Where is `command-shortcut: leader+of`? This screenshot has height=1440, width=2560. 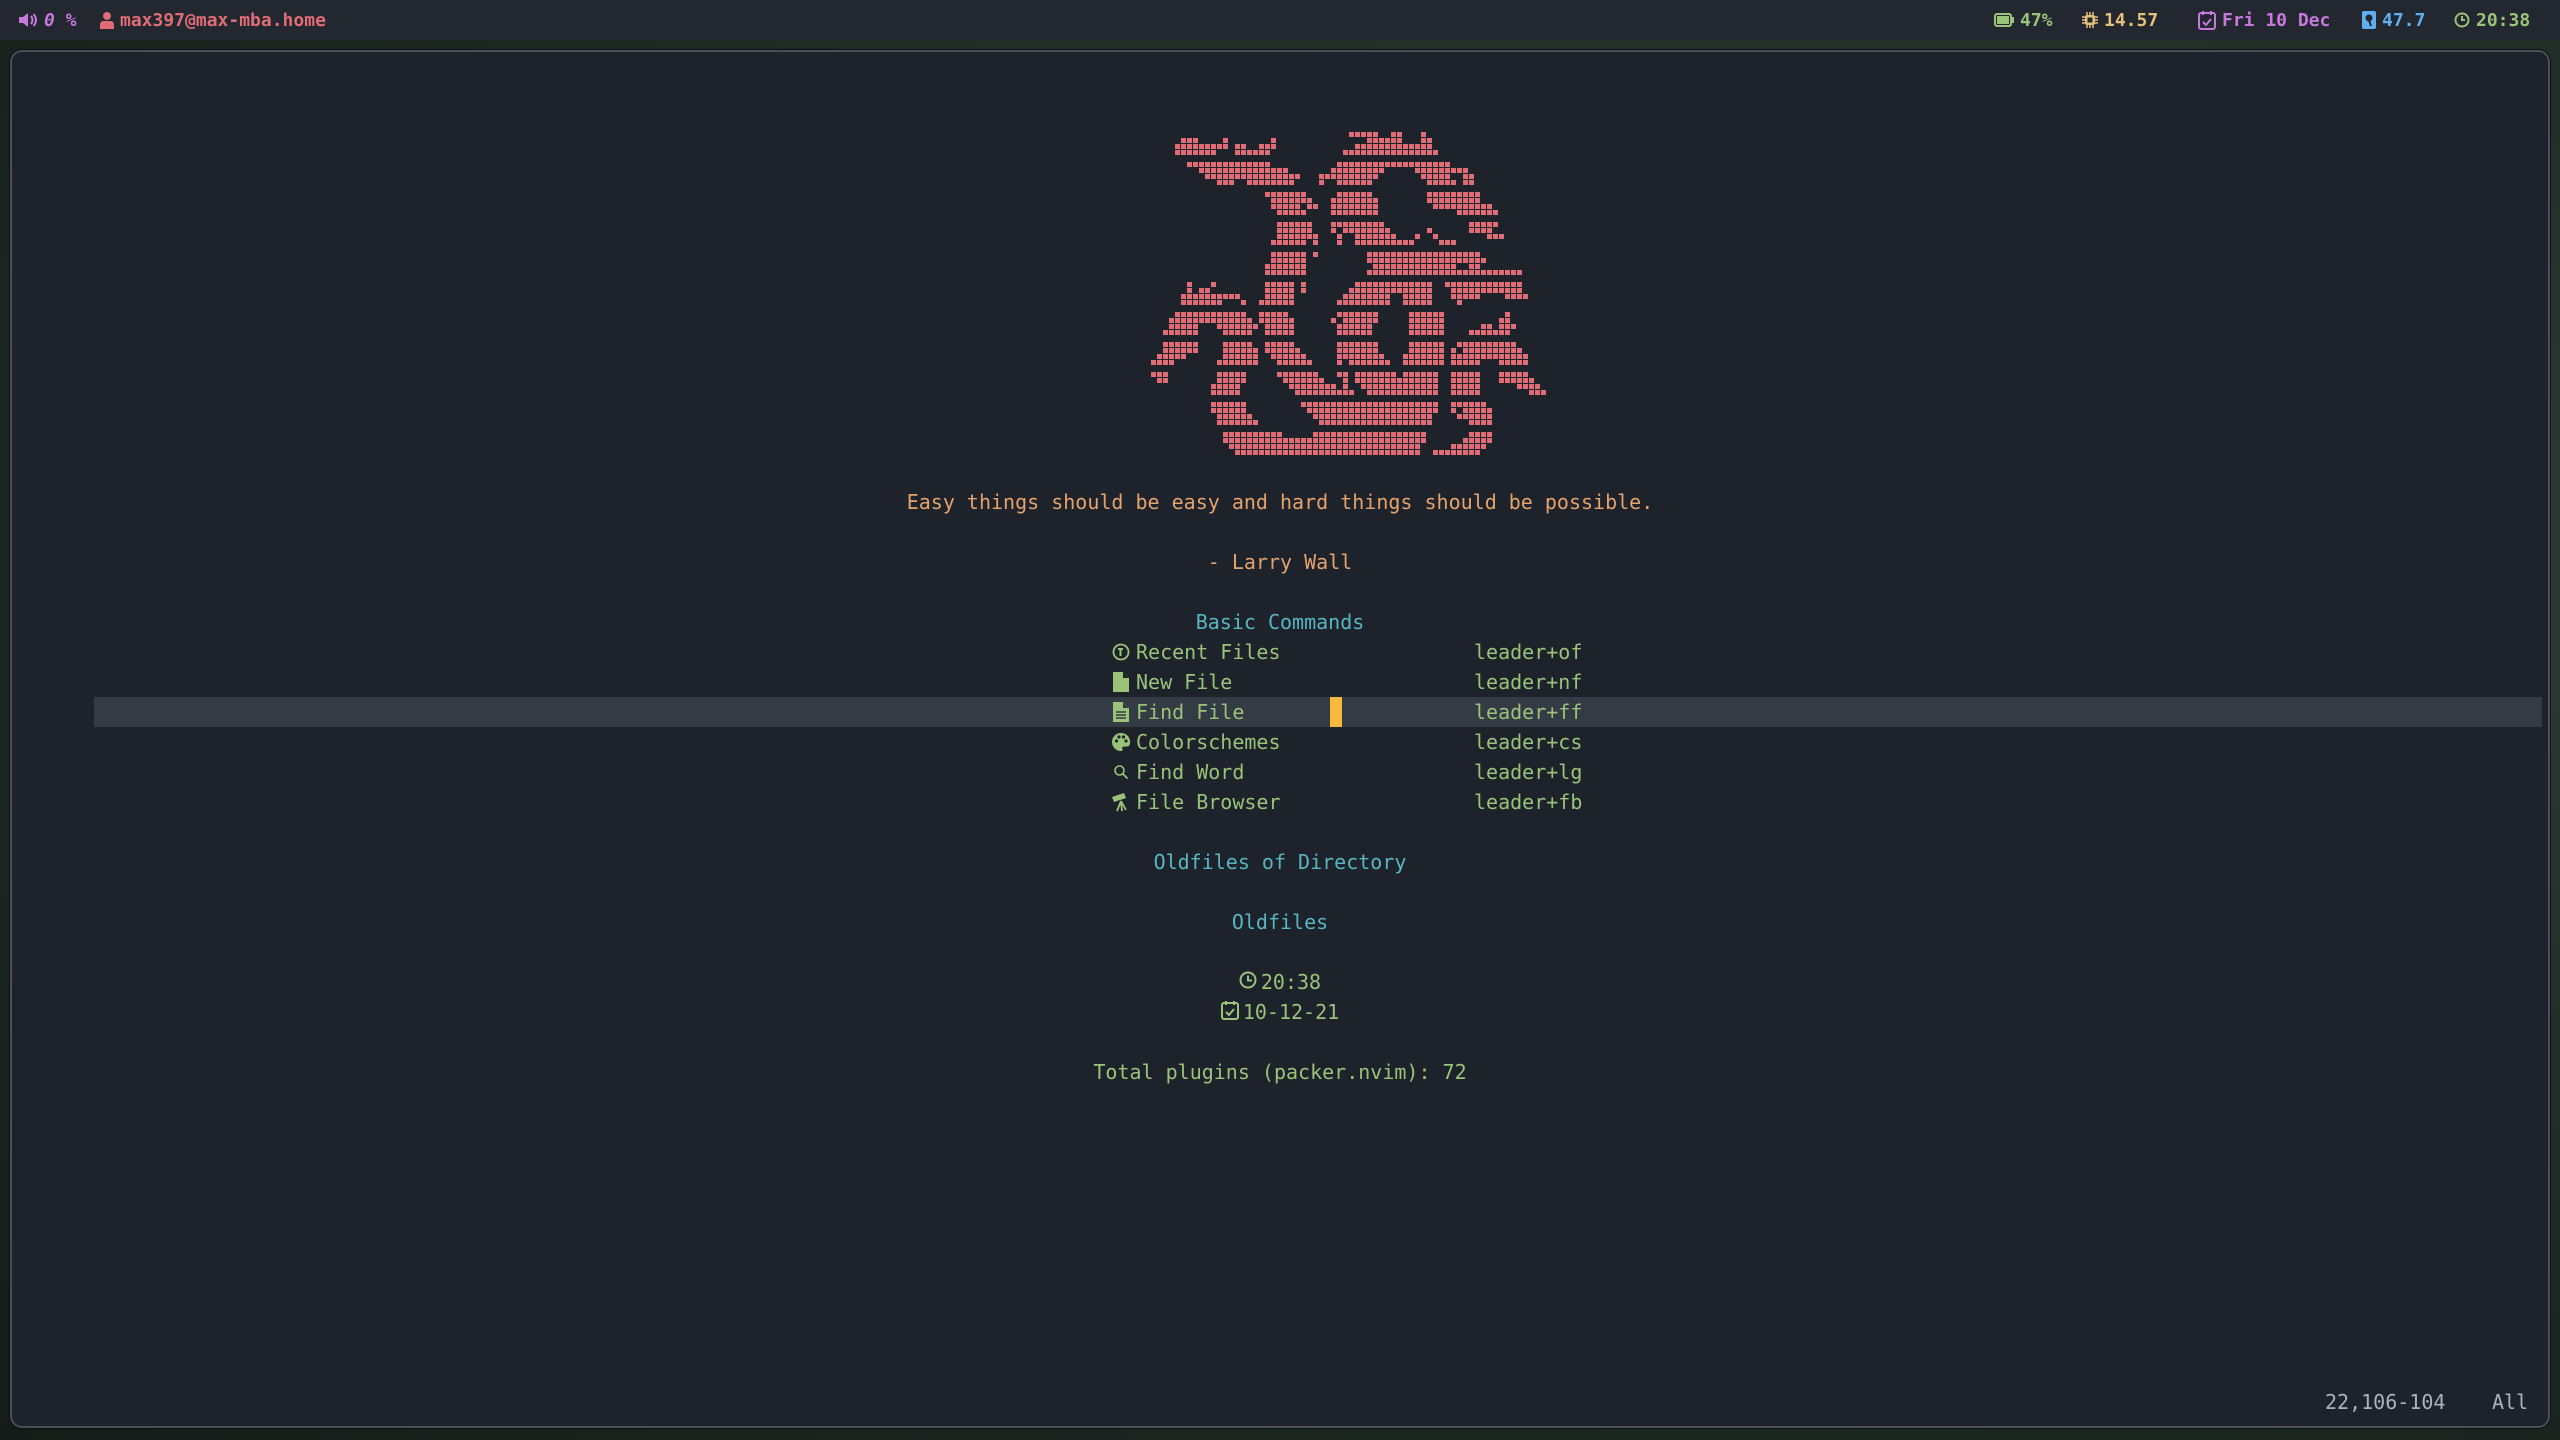 command-shortcut: leader+of is located at coordinates (1528, 652).